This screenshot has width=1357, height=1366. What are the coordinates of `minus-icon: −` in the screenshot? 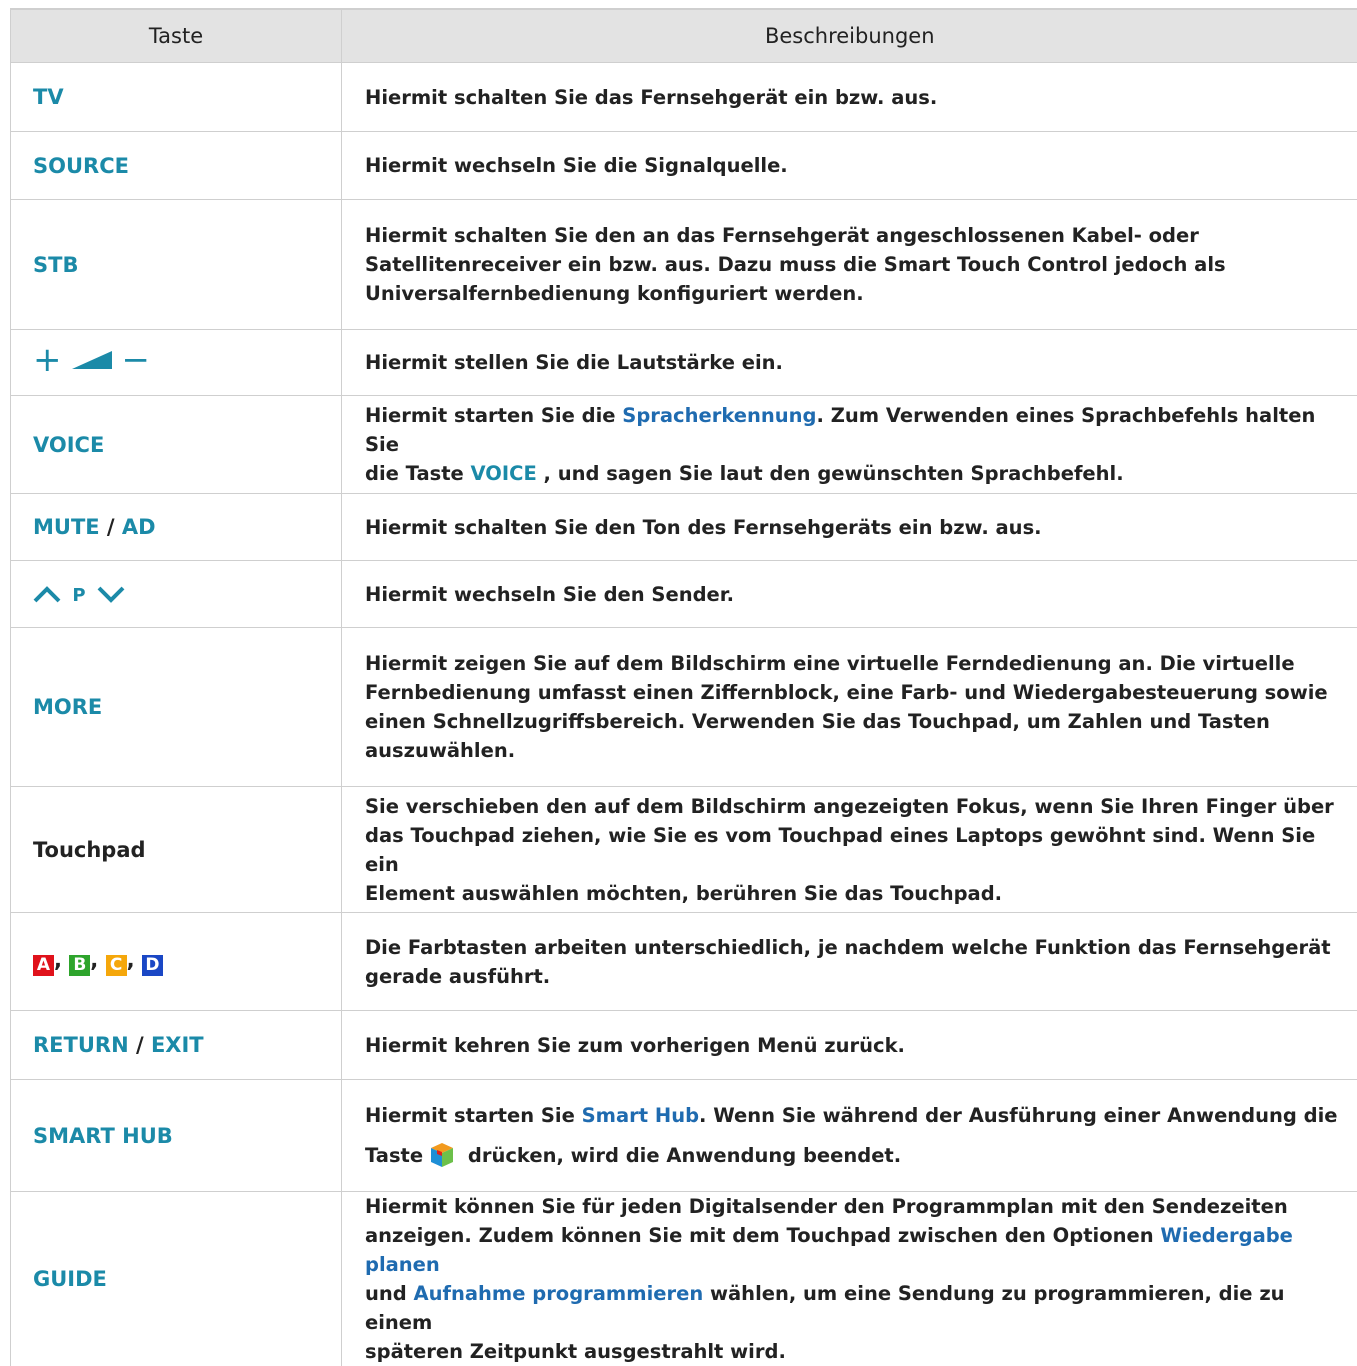 It's located at (136, 360).